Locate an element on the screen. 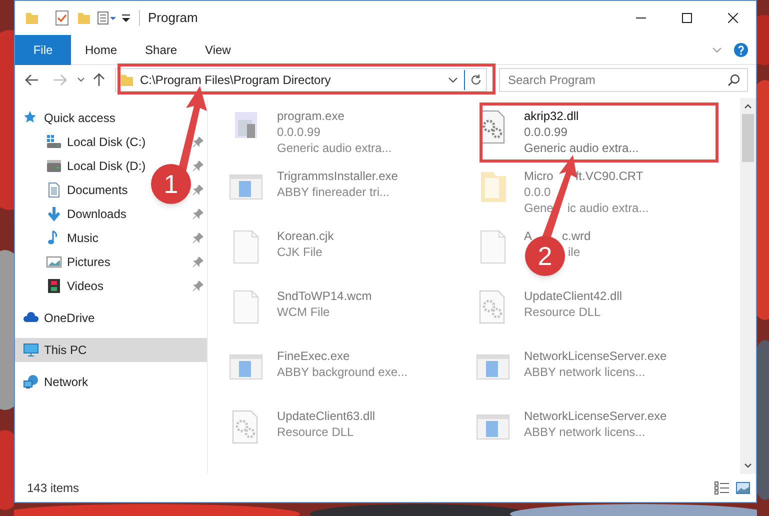  up-icon is located at coordinates (99, 80).